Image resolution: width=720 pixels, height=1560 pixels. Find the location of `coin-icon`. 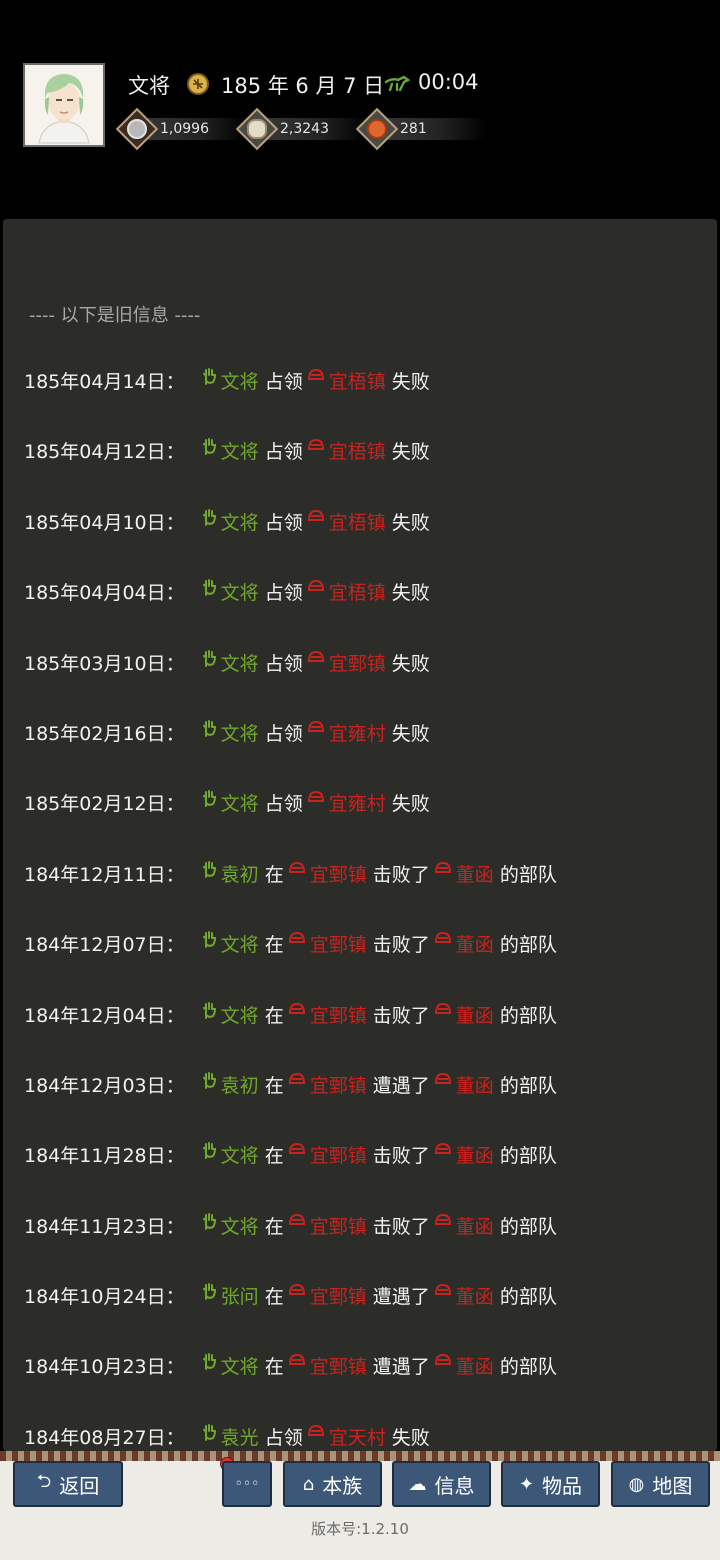

coin-icon is located at coordinates (137, 129).